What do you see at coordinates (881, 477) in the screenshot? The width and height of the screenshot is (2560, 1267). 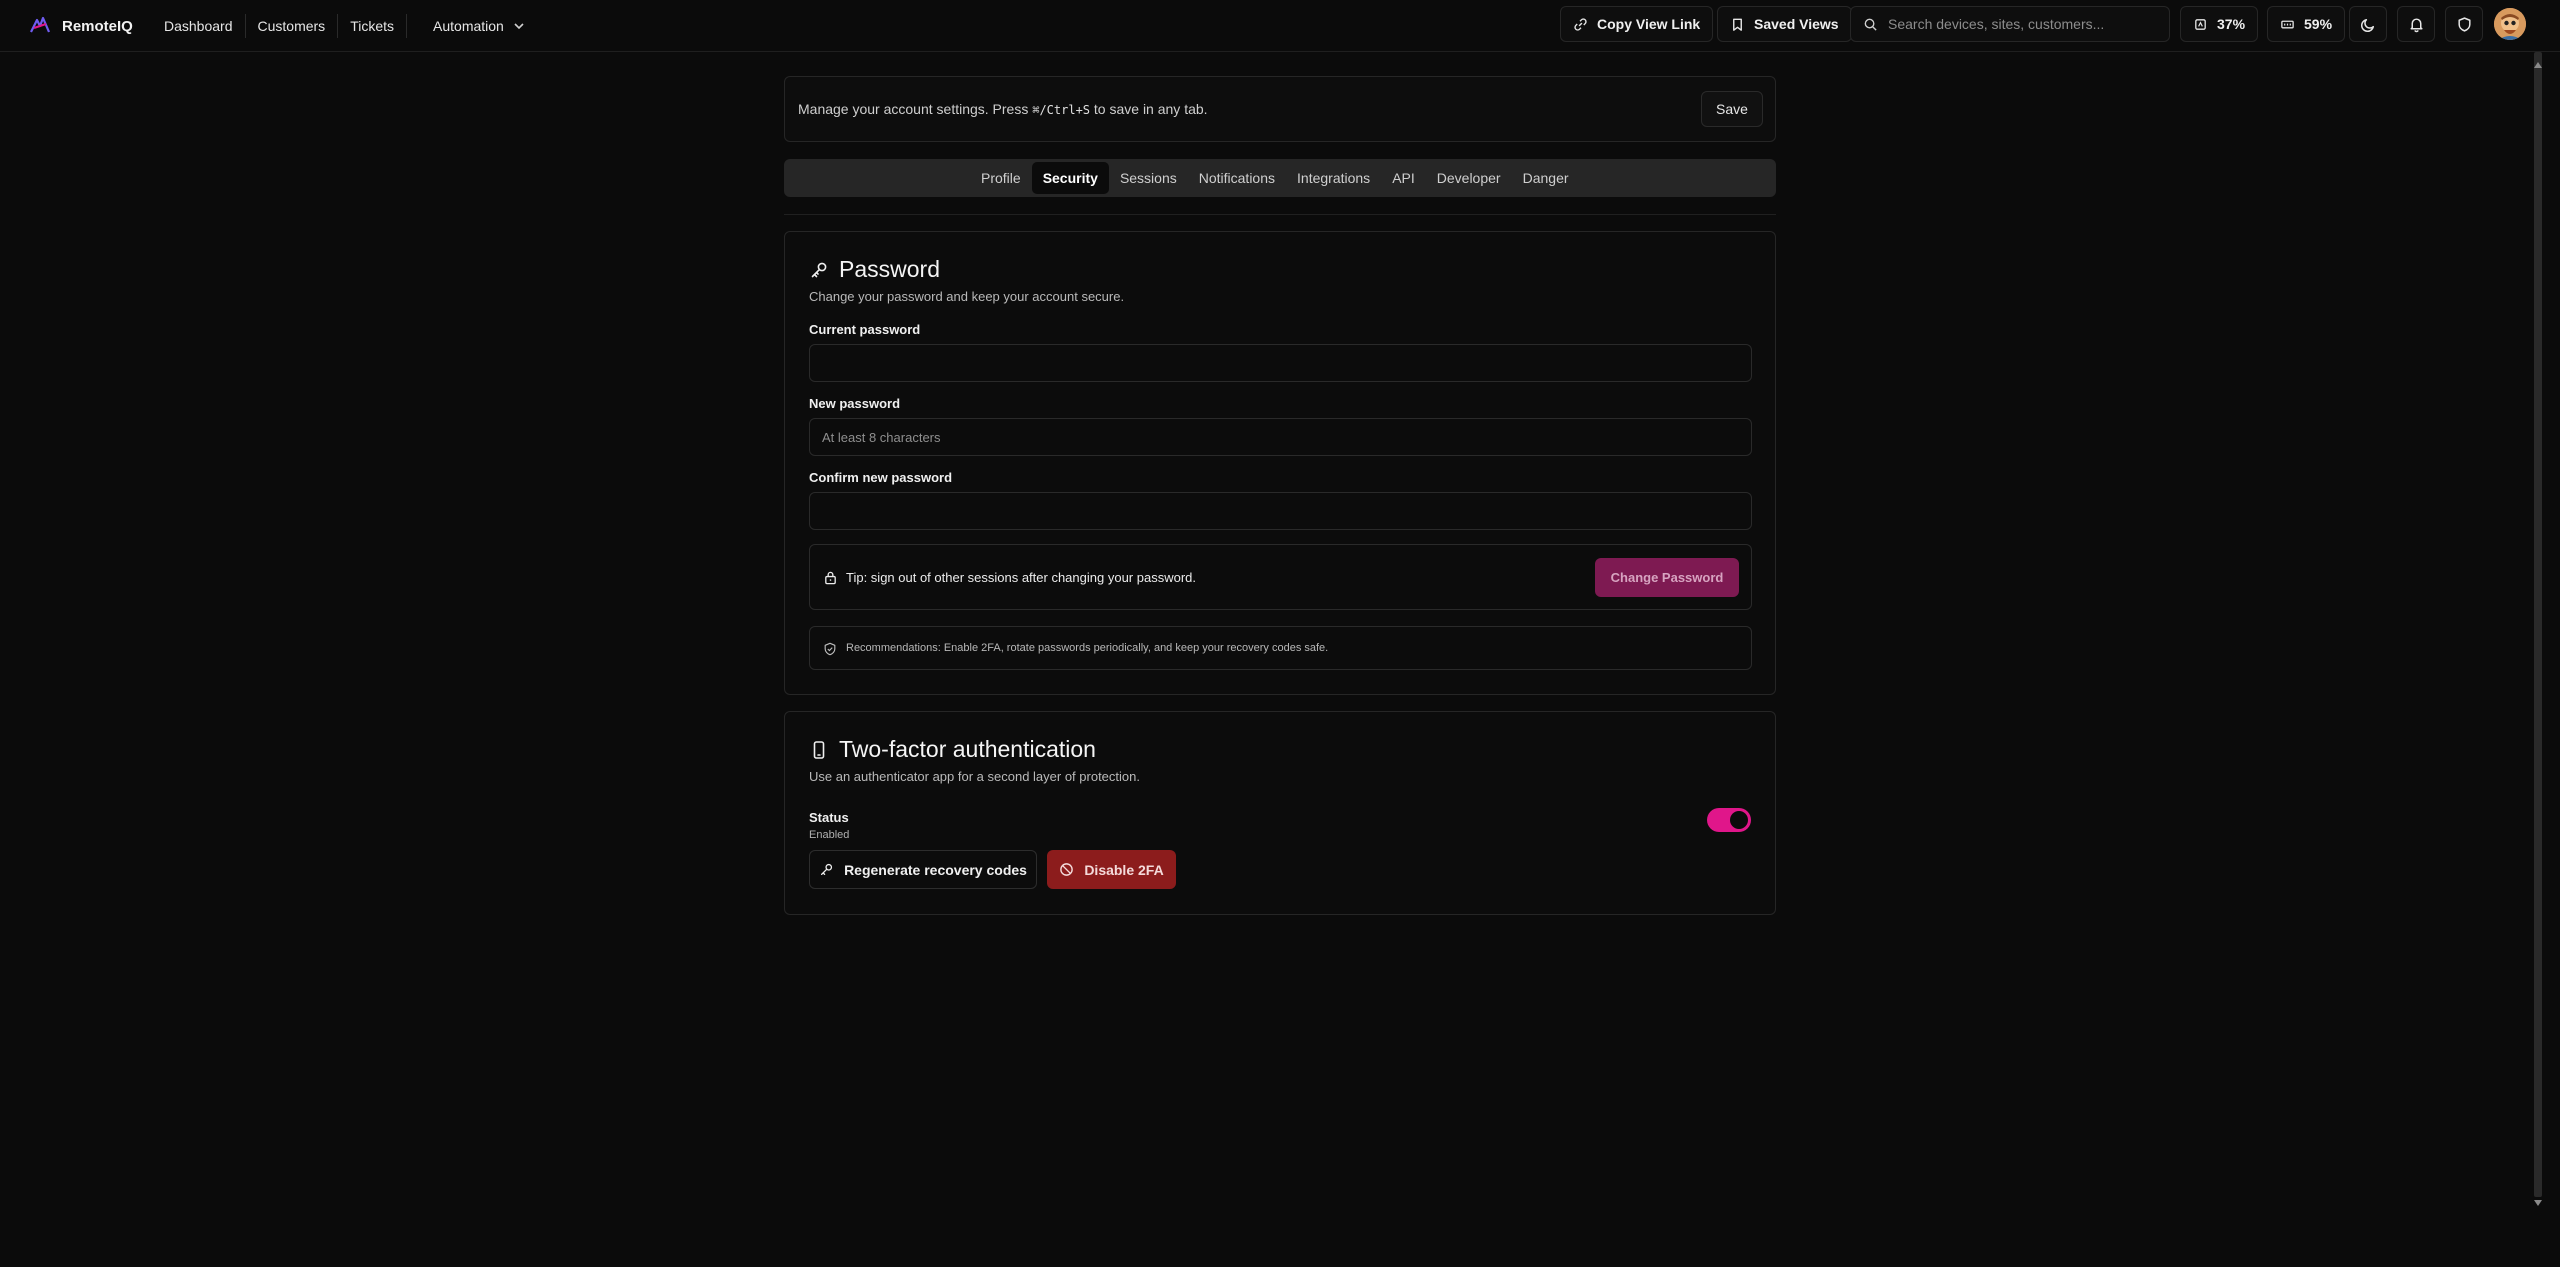 I see `confirm-password-label: Confirm new password` at bounding box center [881, 477].